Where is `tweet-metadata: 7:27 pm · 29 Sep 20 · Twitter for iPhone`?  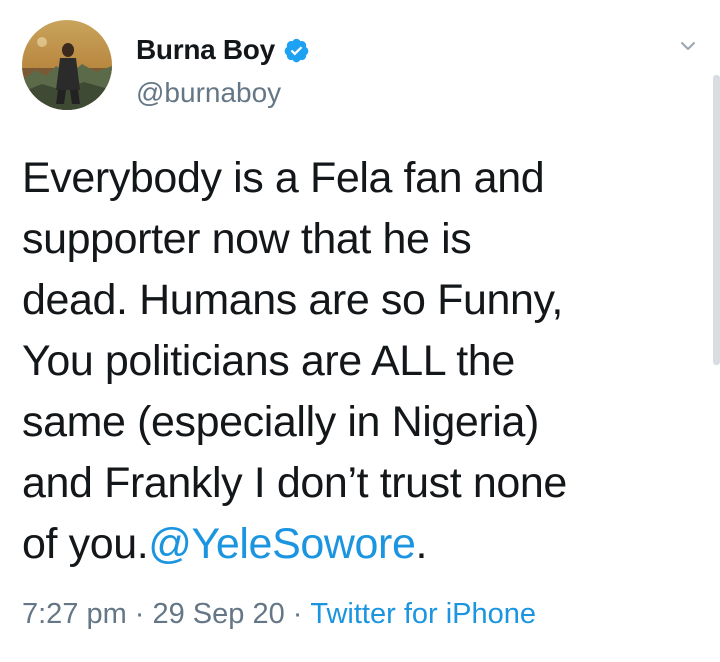
tweet-metadata: 7:27 pm · 29 Sep 20 · Twitter for iPhone is located at coordinates (279, 614).